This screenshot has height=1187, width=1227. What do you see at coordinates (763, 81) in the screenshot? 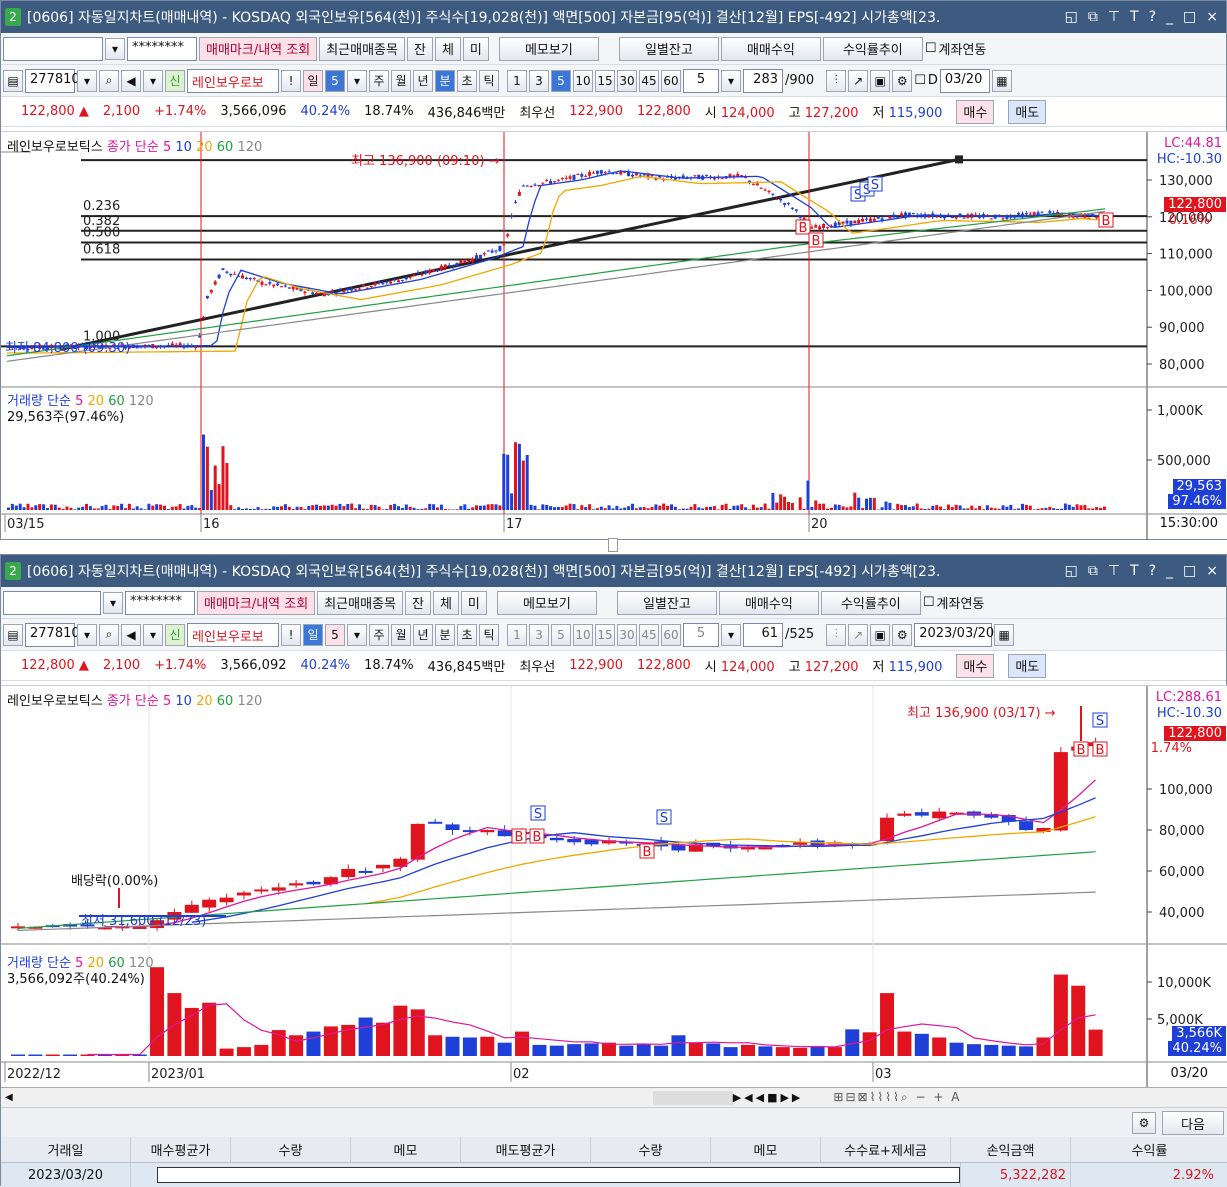
I see `bar-count-input: 283` at bounding box center [763, 81].